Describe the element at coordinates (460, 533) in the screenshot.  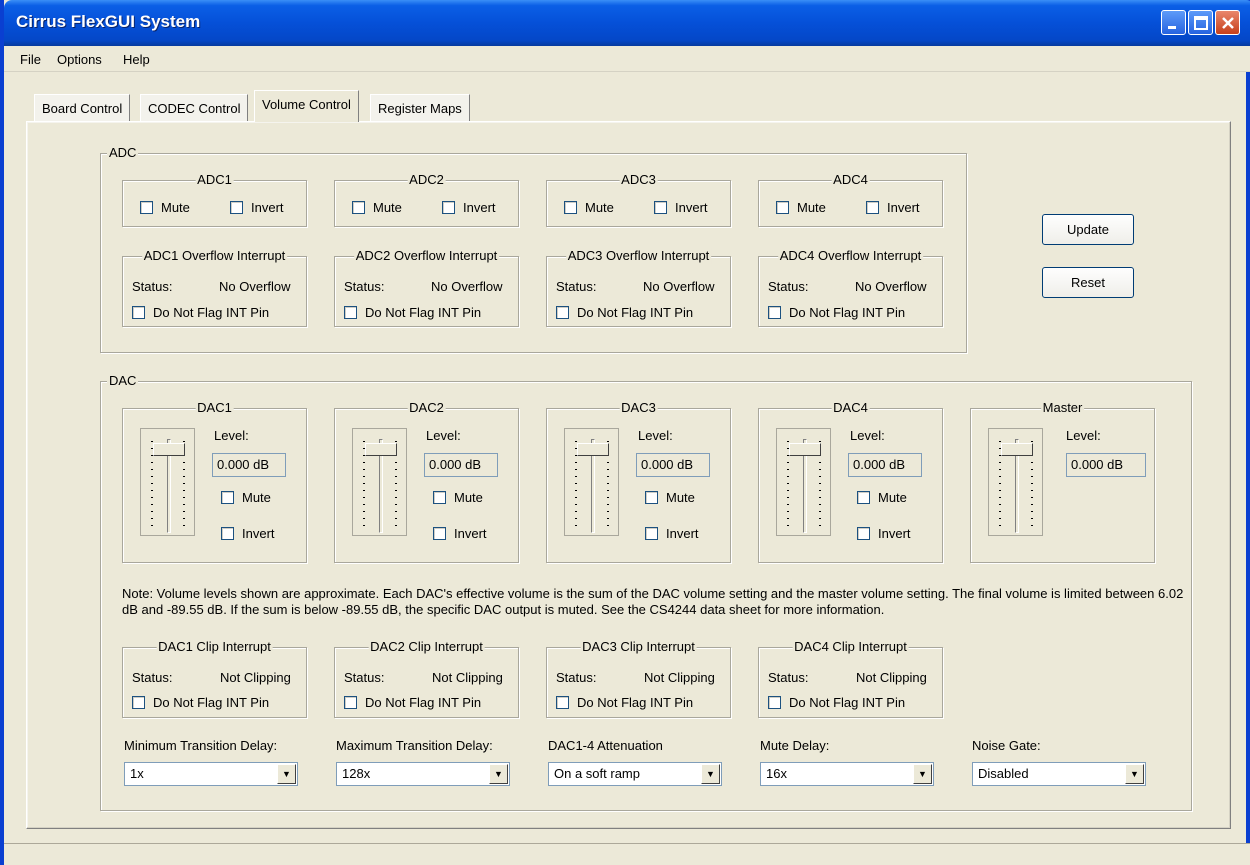
I see `dac2-invert-checkbox: Invert` at that location.